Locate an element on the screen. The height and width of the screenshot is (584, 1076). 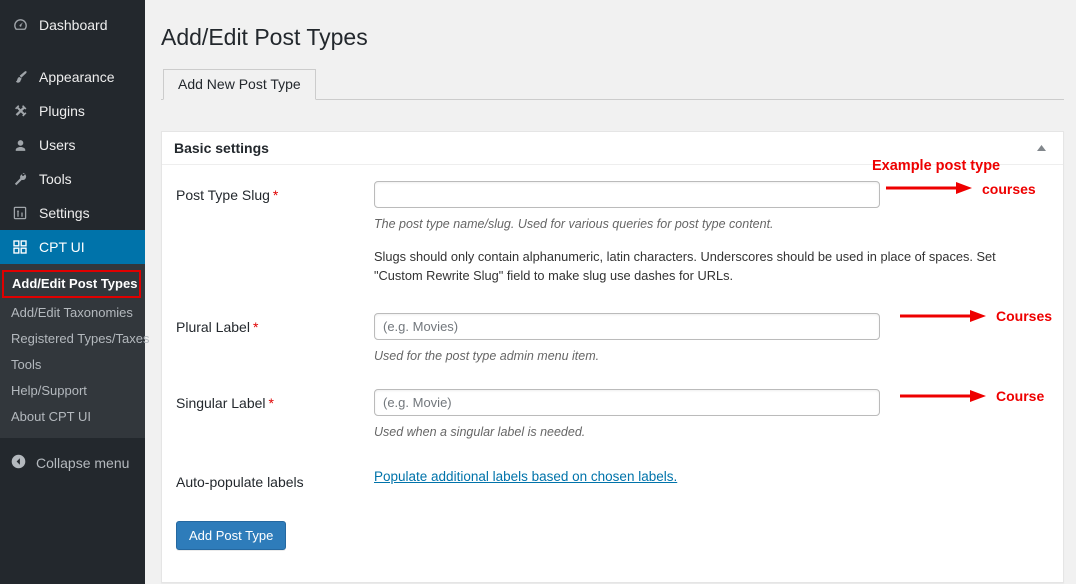
sidebar-item-users: Users is located at coordinates (72, 145).